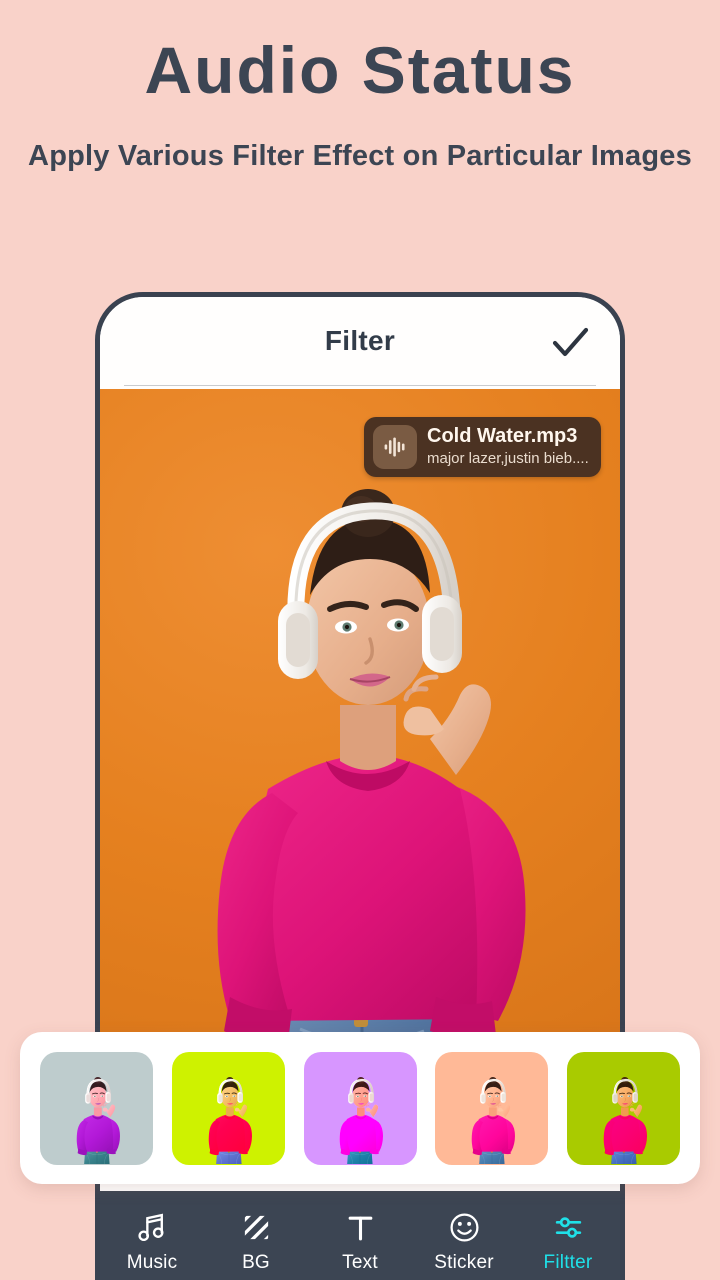  What do you see at coordinates (360, 1227) in the screenshot?
I see `text-t-icon` at bounding box center [360, 1227].